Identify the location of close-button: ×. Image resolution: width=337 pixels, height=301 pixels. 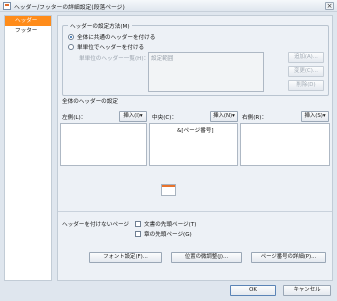
(329, 6).